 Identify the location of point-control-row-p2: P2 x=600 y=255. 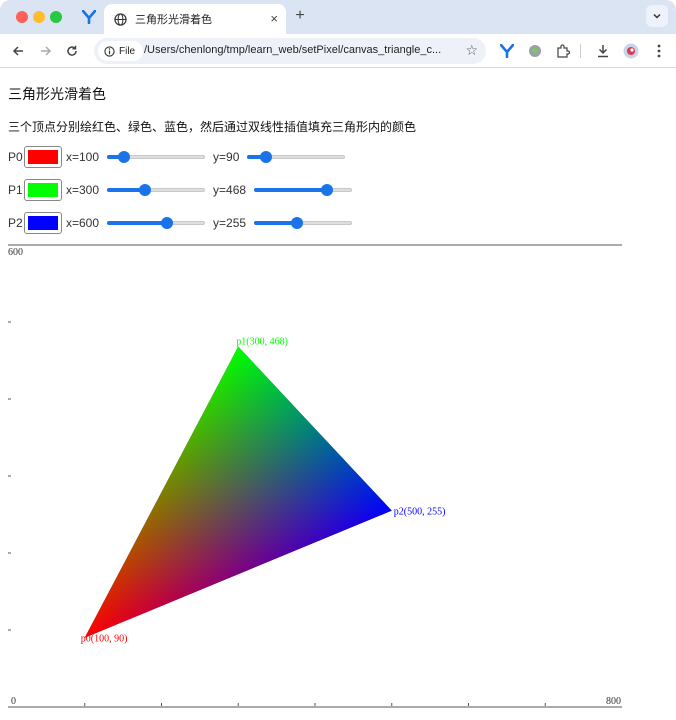
(184, 223).